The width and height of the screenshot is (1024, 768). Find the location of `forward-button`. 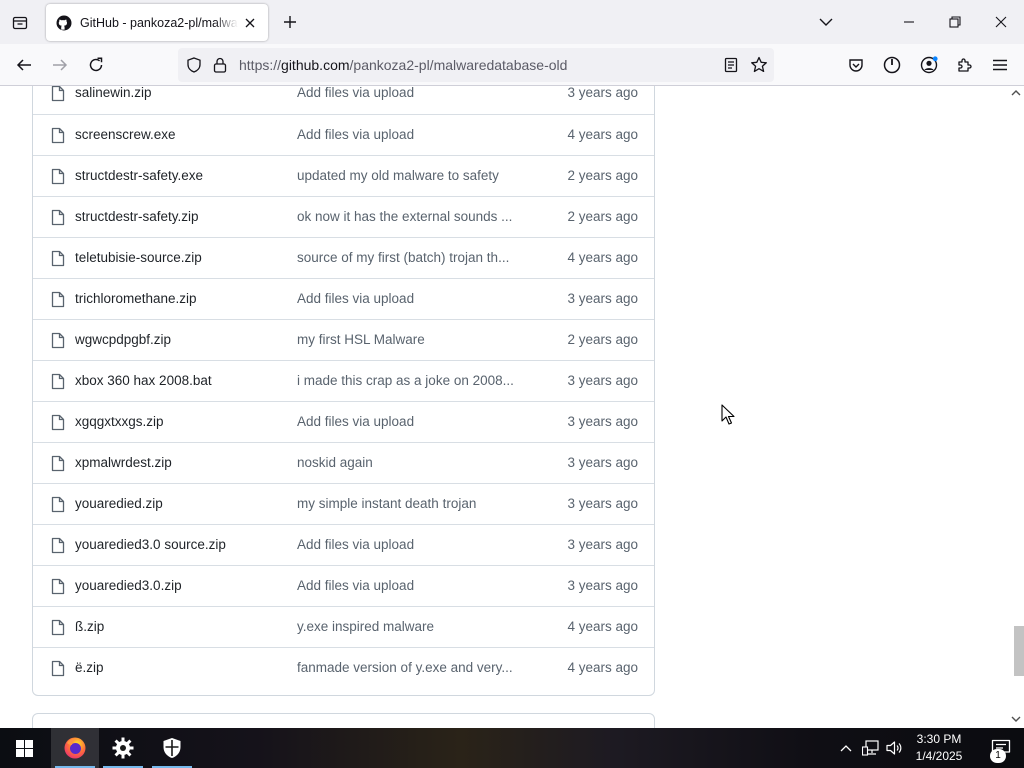

forward-button is located at coordinates (60, 65).